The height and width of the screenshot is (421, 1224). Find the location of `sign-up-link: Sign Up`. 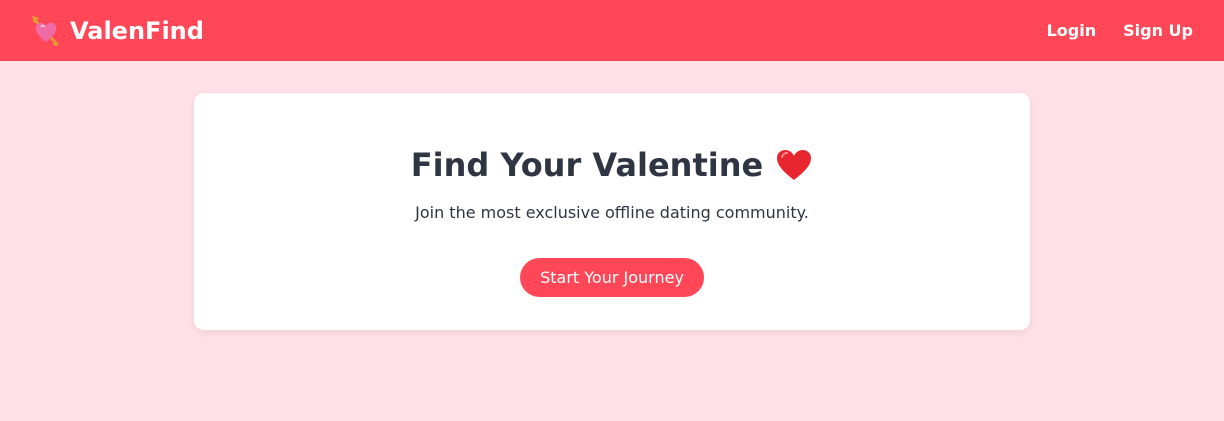

sign-up-link: Sign Up is located at coordinates (1158, 30).